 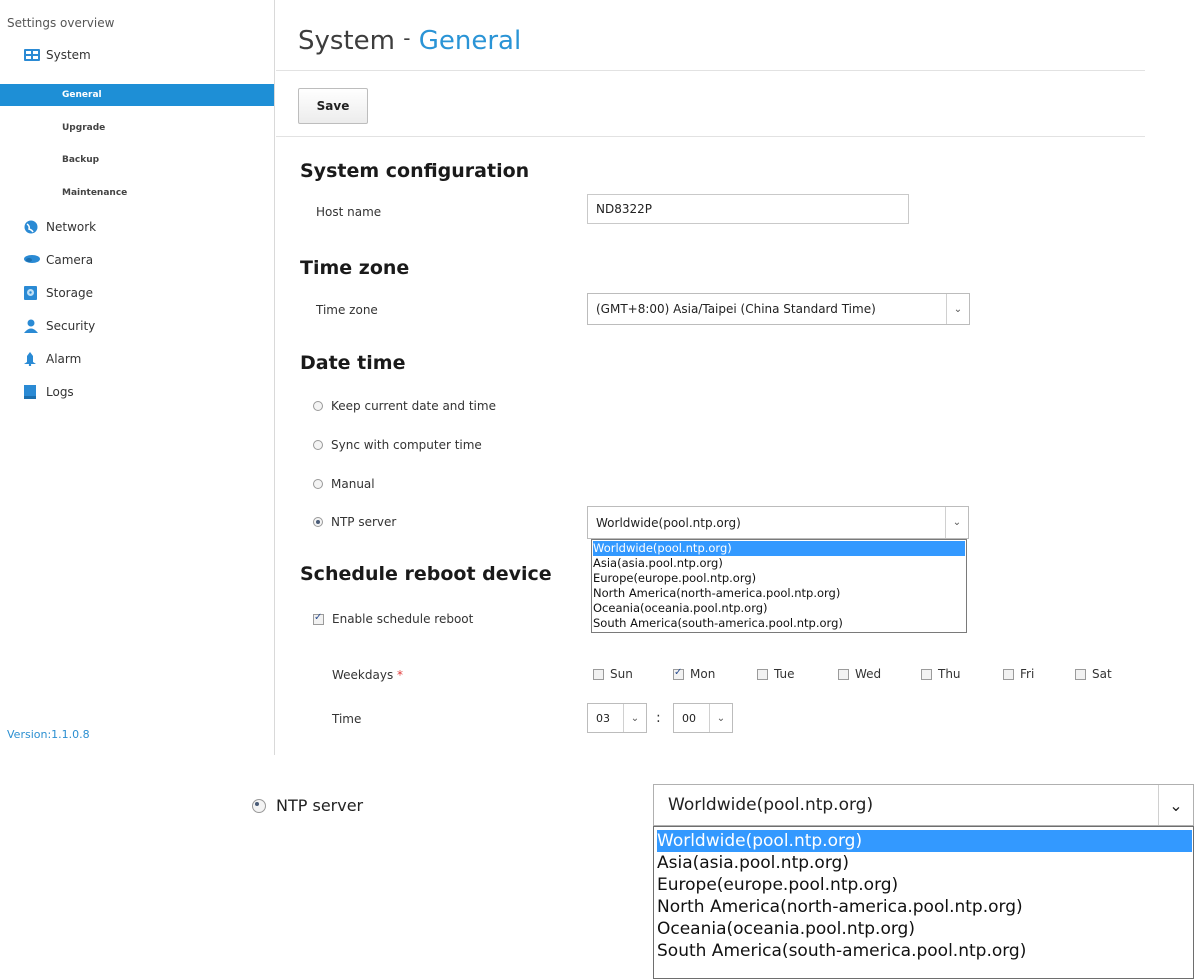 What do you see at coordinates (31, 359) in the screenshot?
I see `alarm-icon` at bounding box center [31, 359].